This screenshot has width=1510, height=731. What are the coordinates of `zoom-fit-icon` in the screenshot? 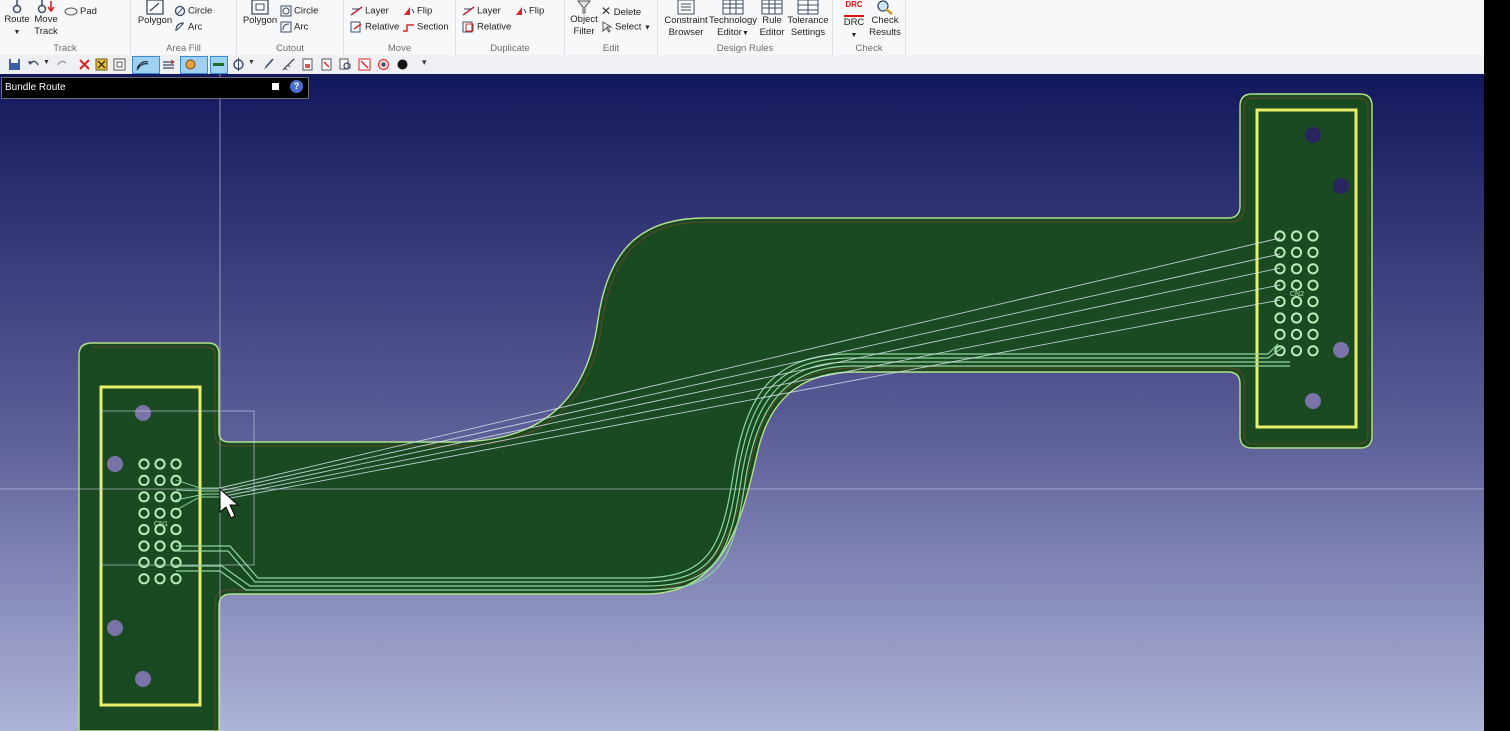 It's located at (101, 64).